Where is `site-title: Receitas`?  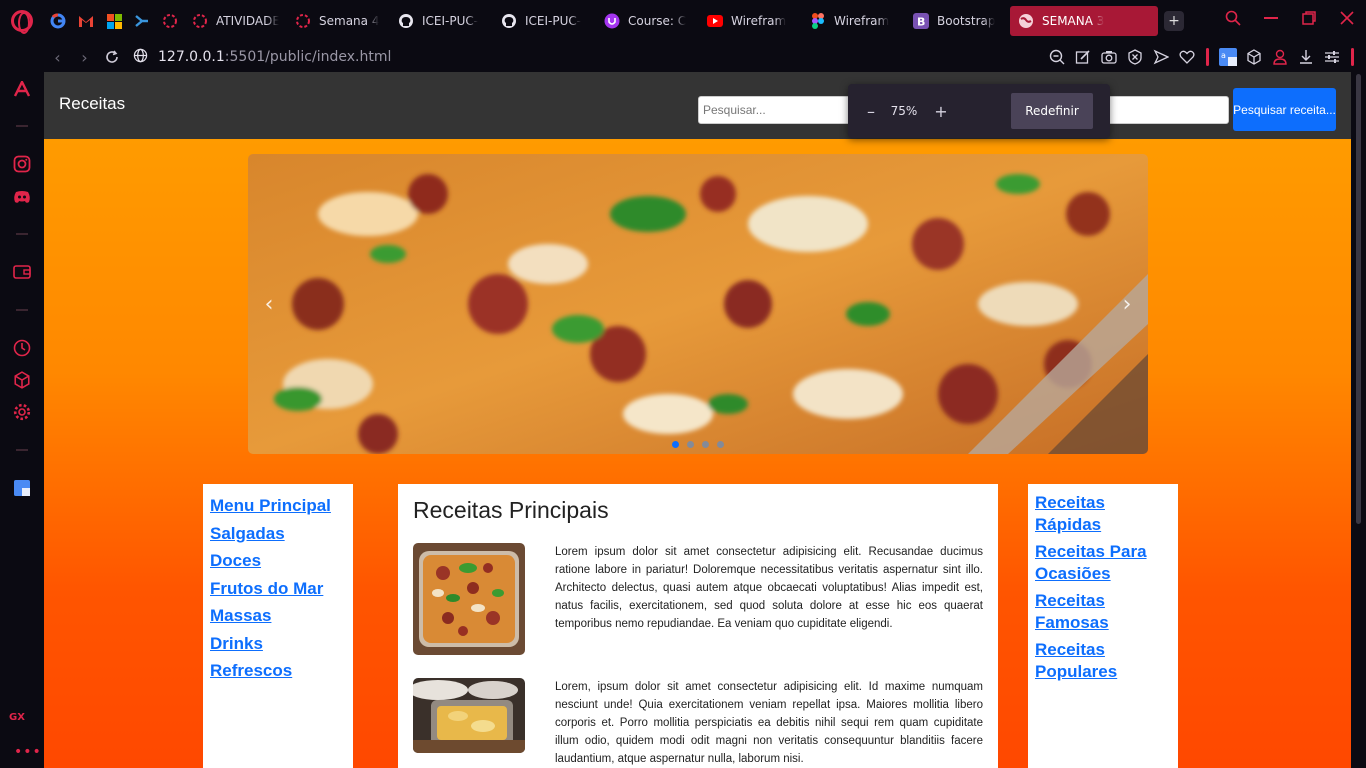 site-title: Receitas is located at coordinates (92, 104).